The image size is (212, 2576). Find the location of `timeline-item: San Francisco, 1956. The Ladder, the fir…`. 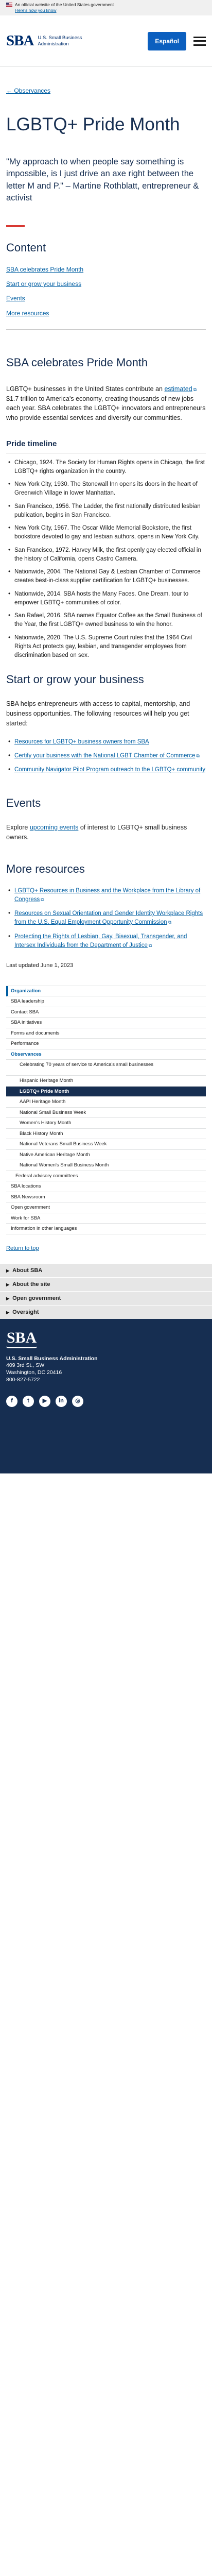

timeline-item: San Francisco, 1956. The Ladder, the fir… is located at coordinates (106, 511).